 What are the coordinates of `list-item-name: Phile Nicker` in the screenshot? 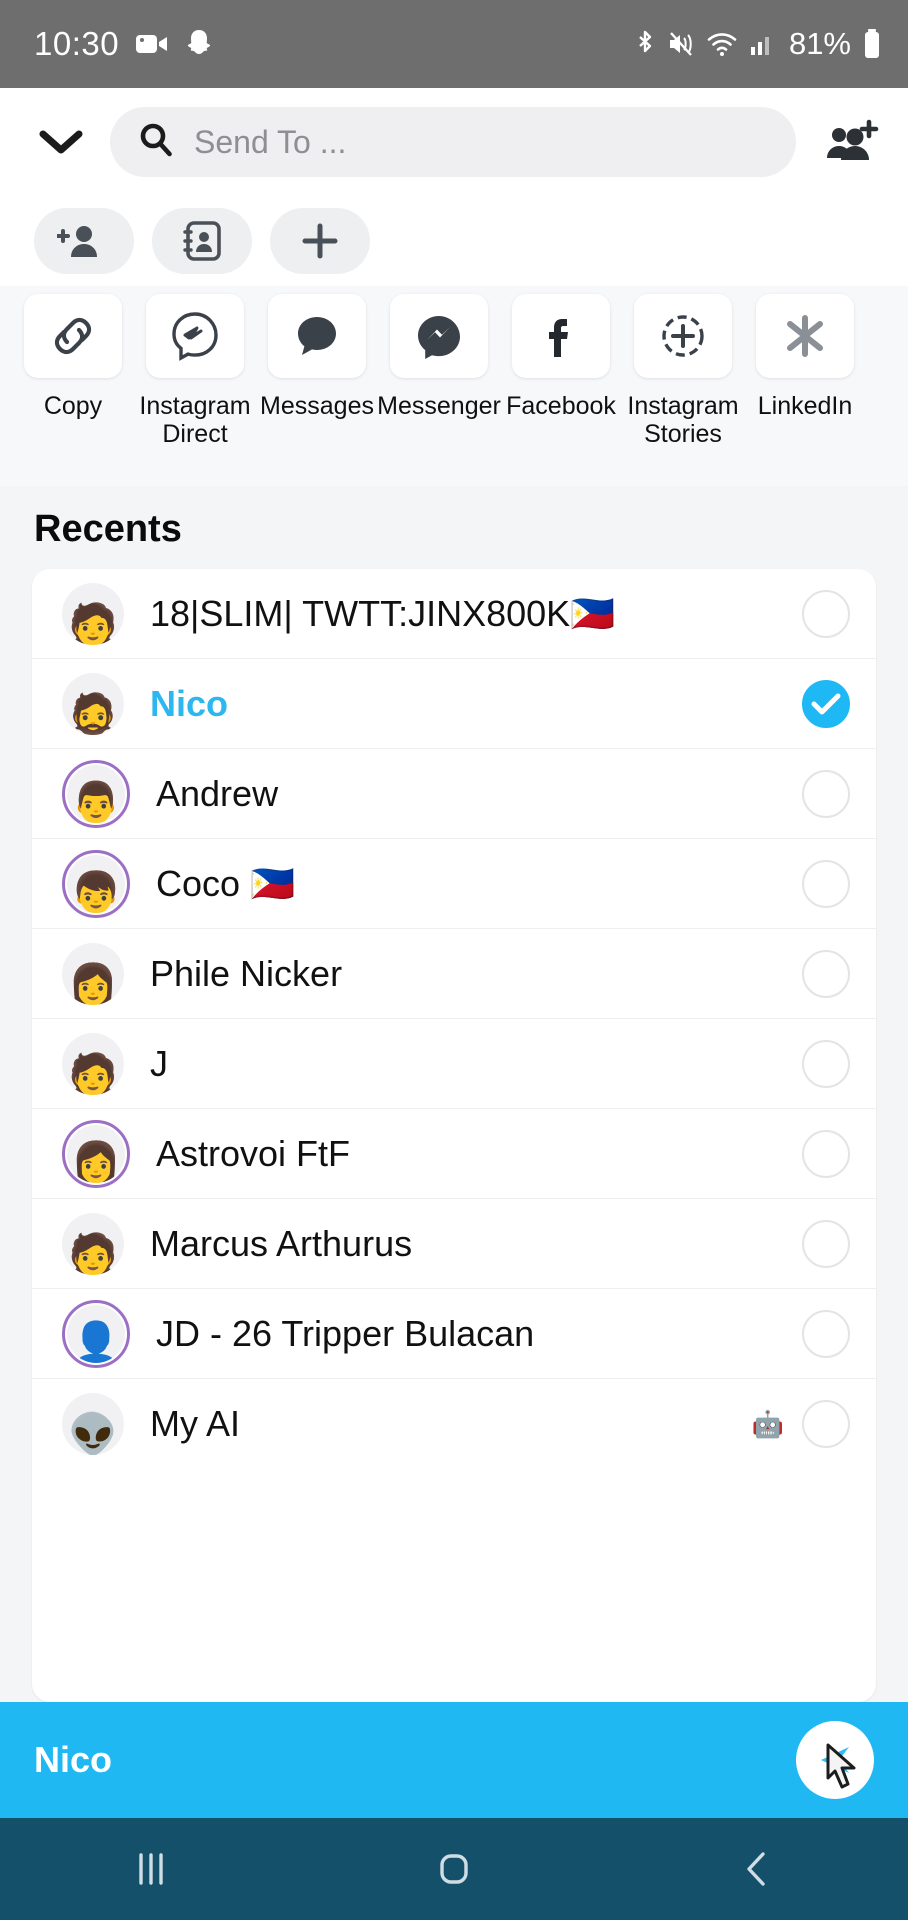 It's located at (246, 973).